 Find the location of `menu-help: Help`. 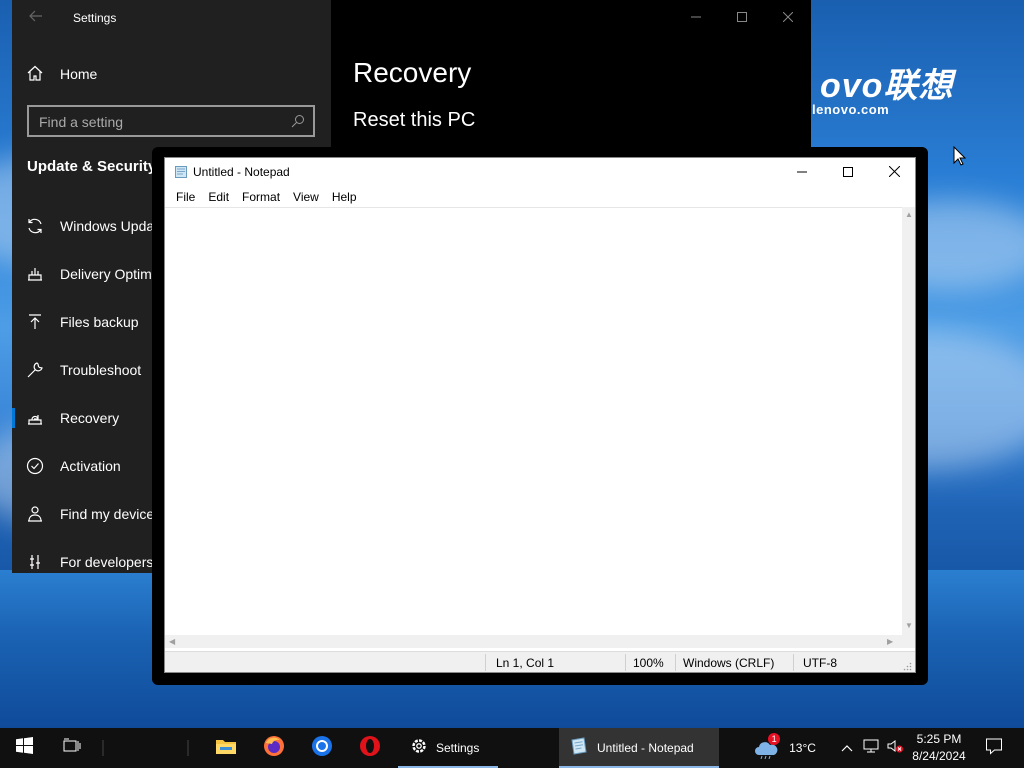

menu-help: Help is located at coordinates (344, 197).